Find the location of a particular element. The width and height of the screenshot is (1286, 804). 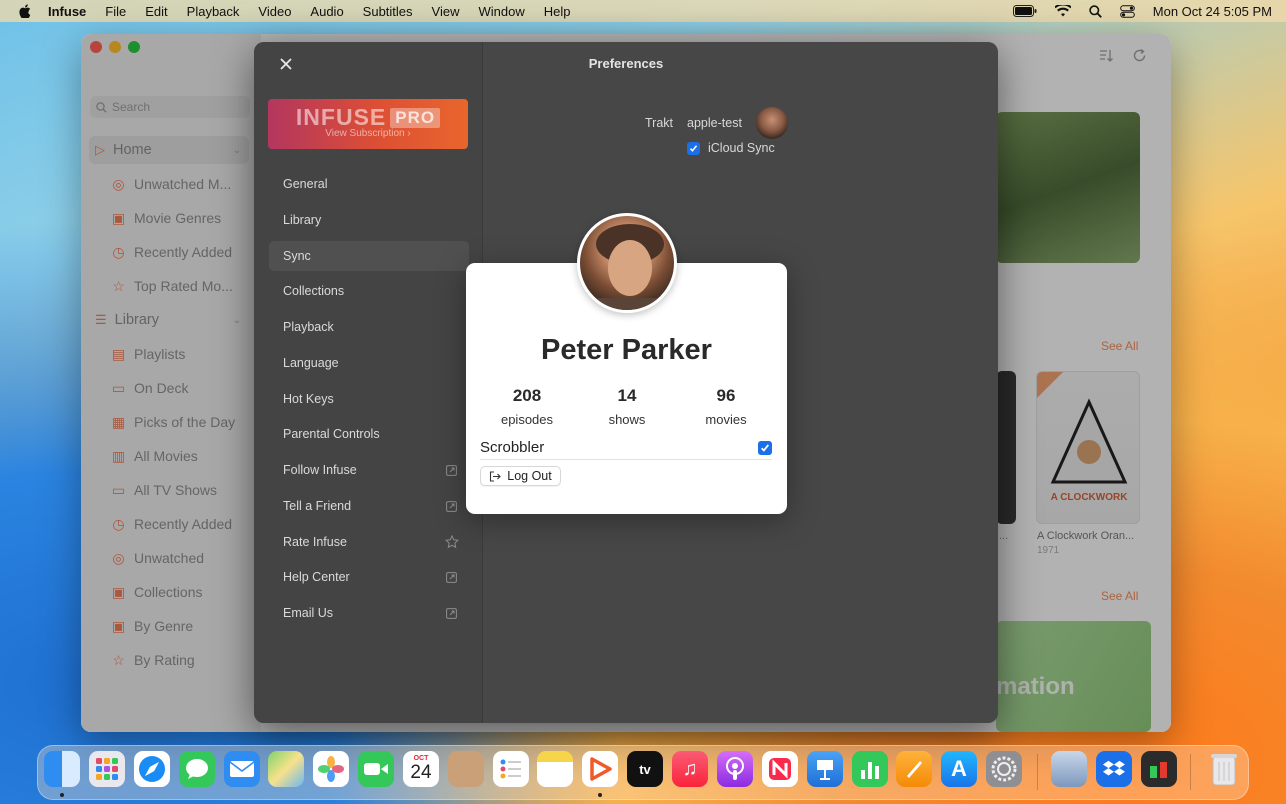

menu-app-name: Infuse is located at coordinates (67, 11).